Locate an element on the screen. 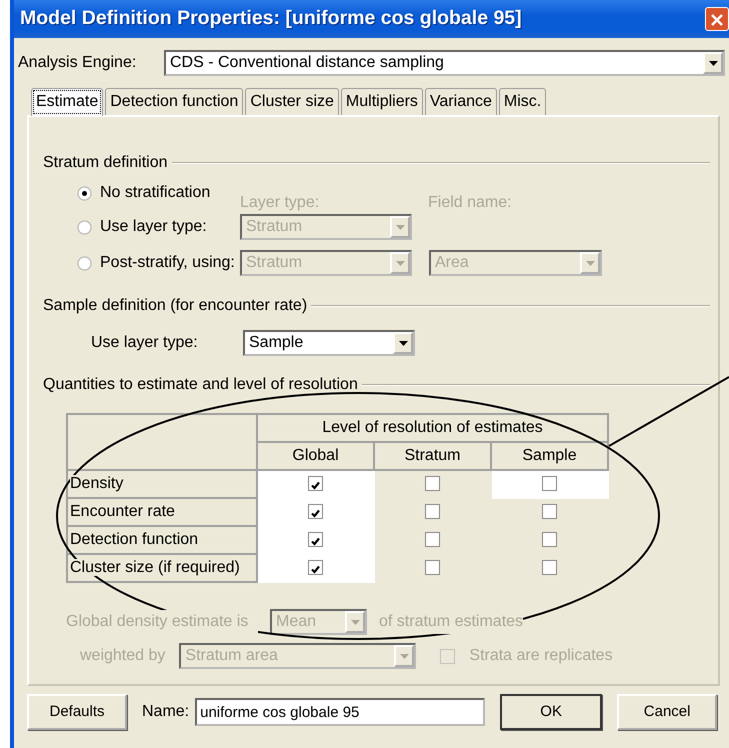 The height and width of the screenshot is (748, 729). tab: Estimate is located at coordinates (67, 102).